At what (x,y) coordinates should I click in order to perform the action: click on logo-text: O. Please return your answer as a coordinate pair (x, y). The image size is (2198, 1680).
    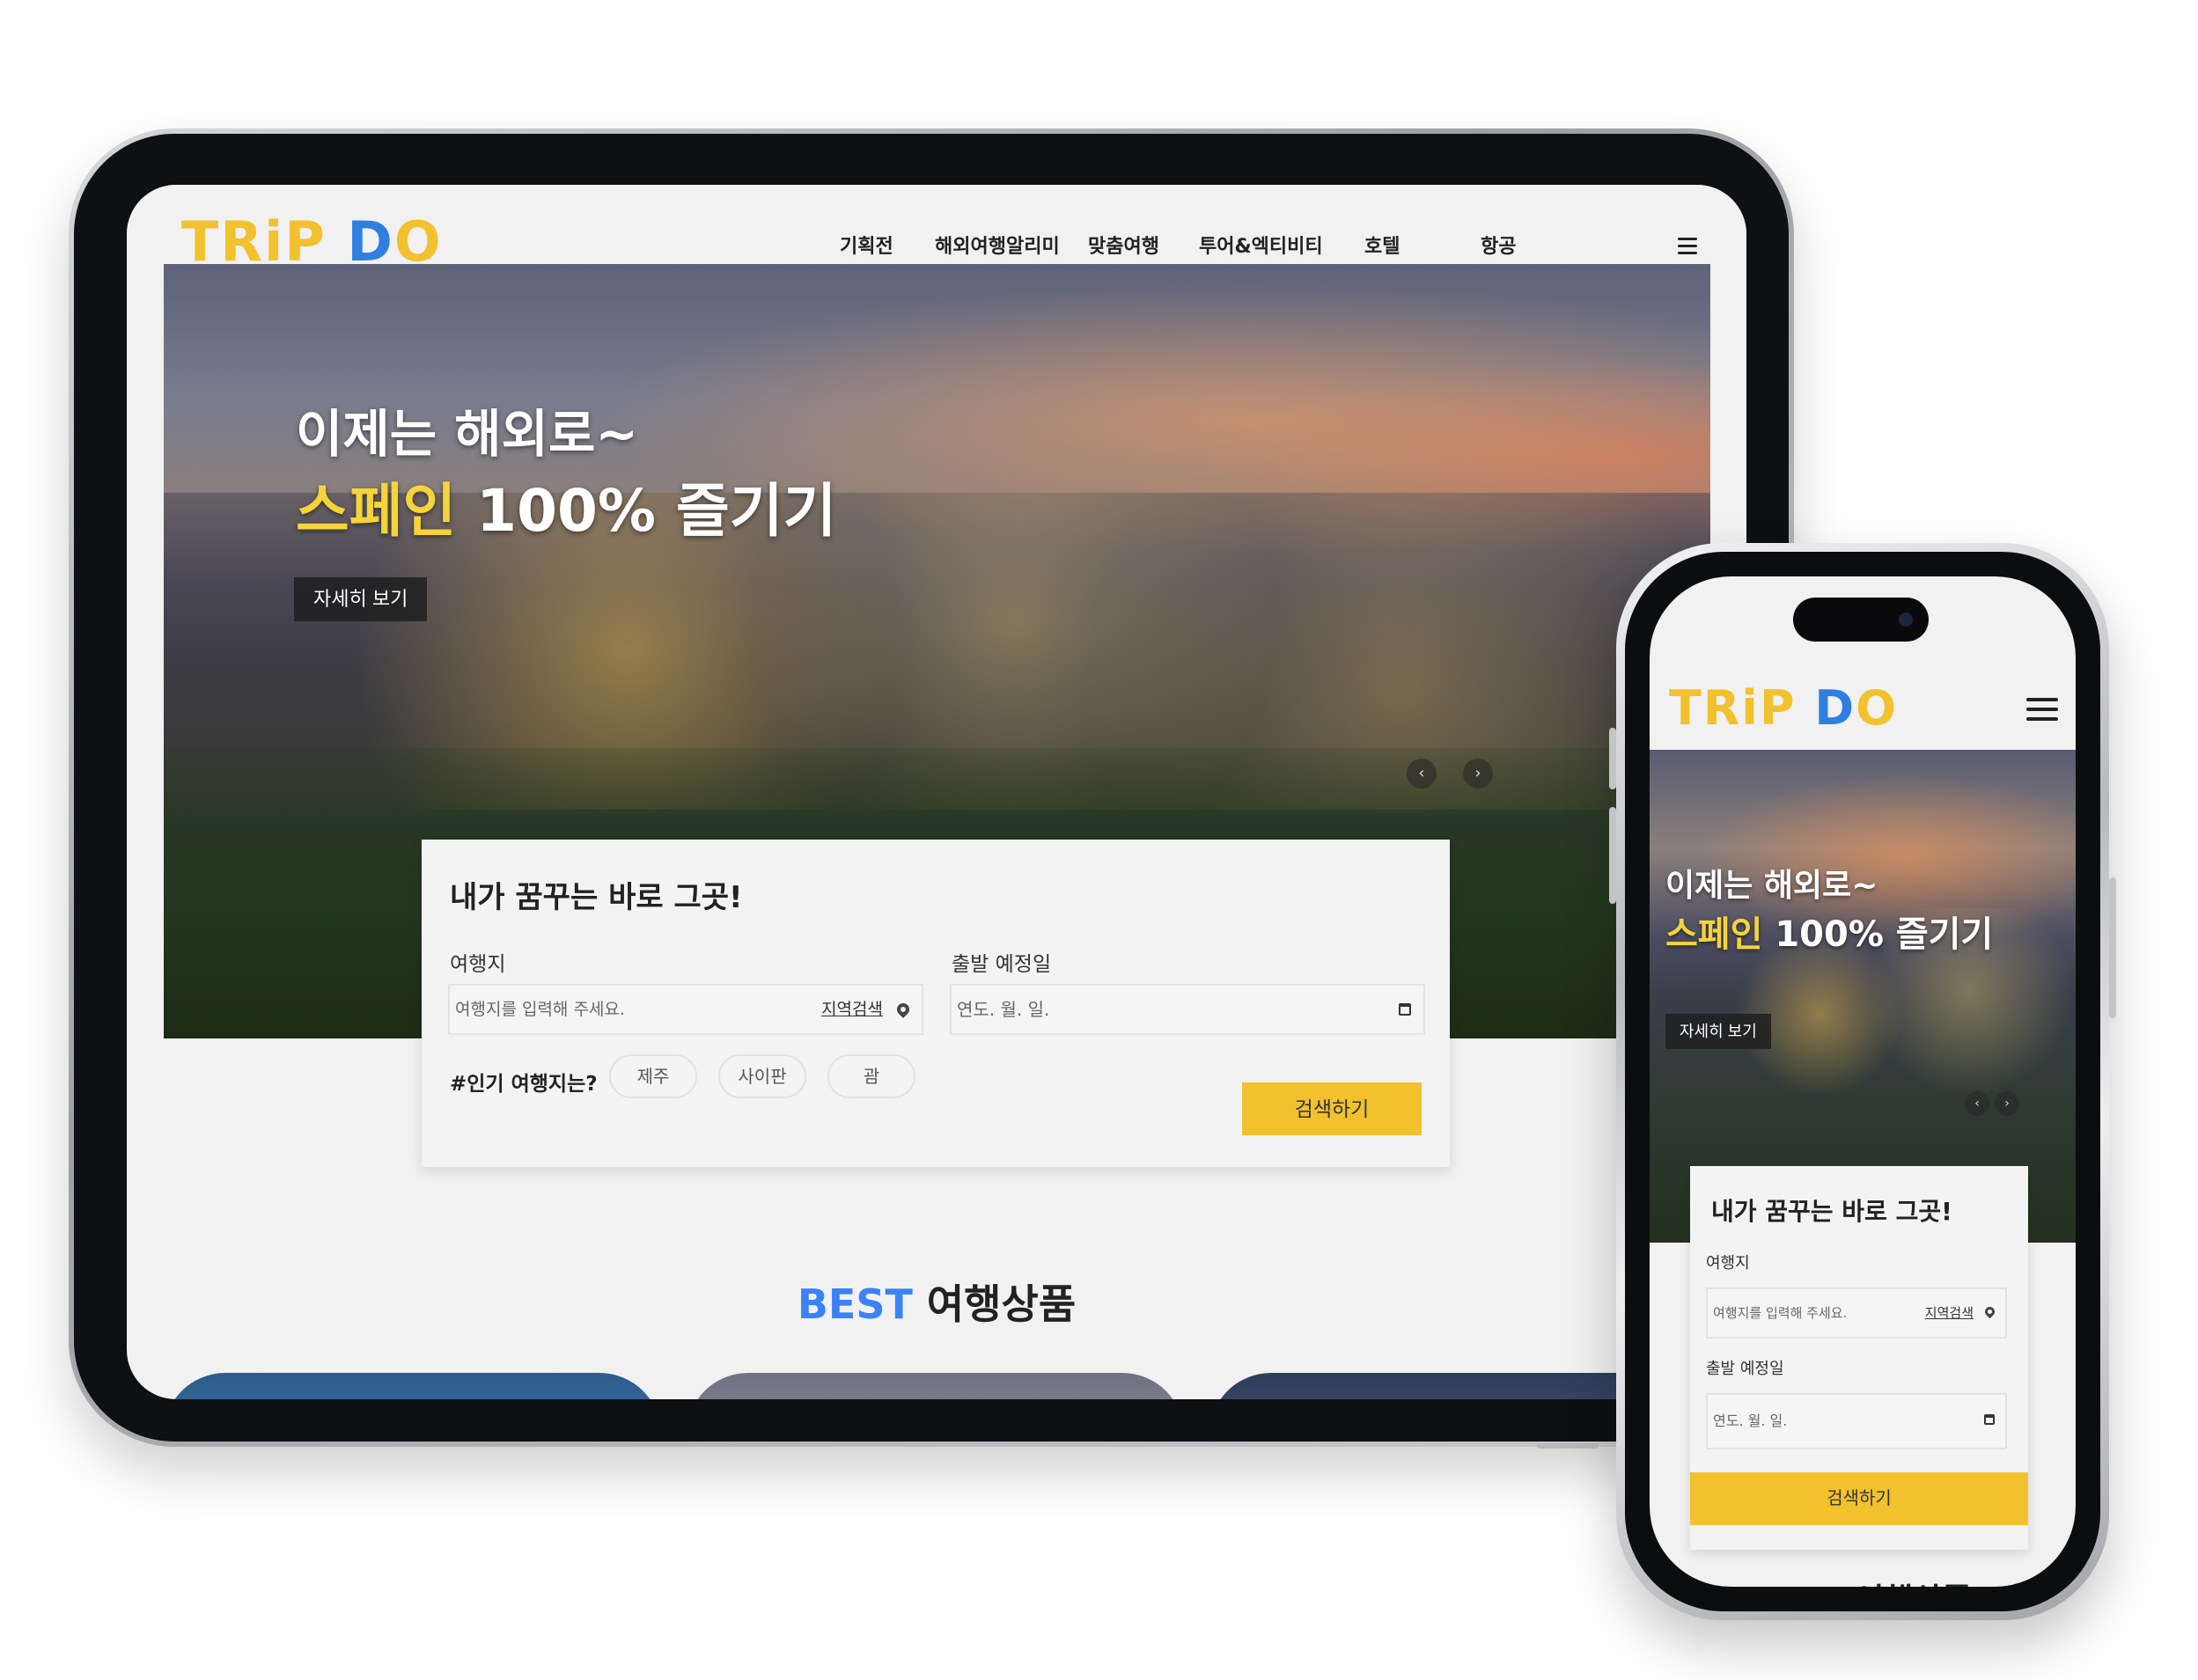
    Looking at the image, I should click on (1878, 708).